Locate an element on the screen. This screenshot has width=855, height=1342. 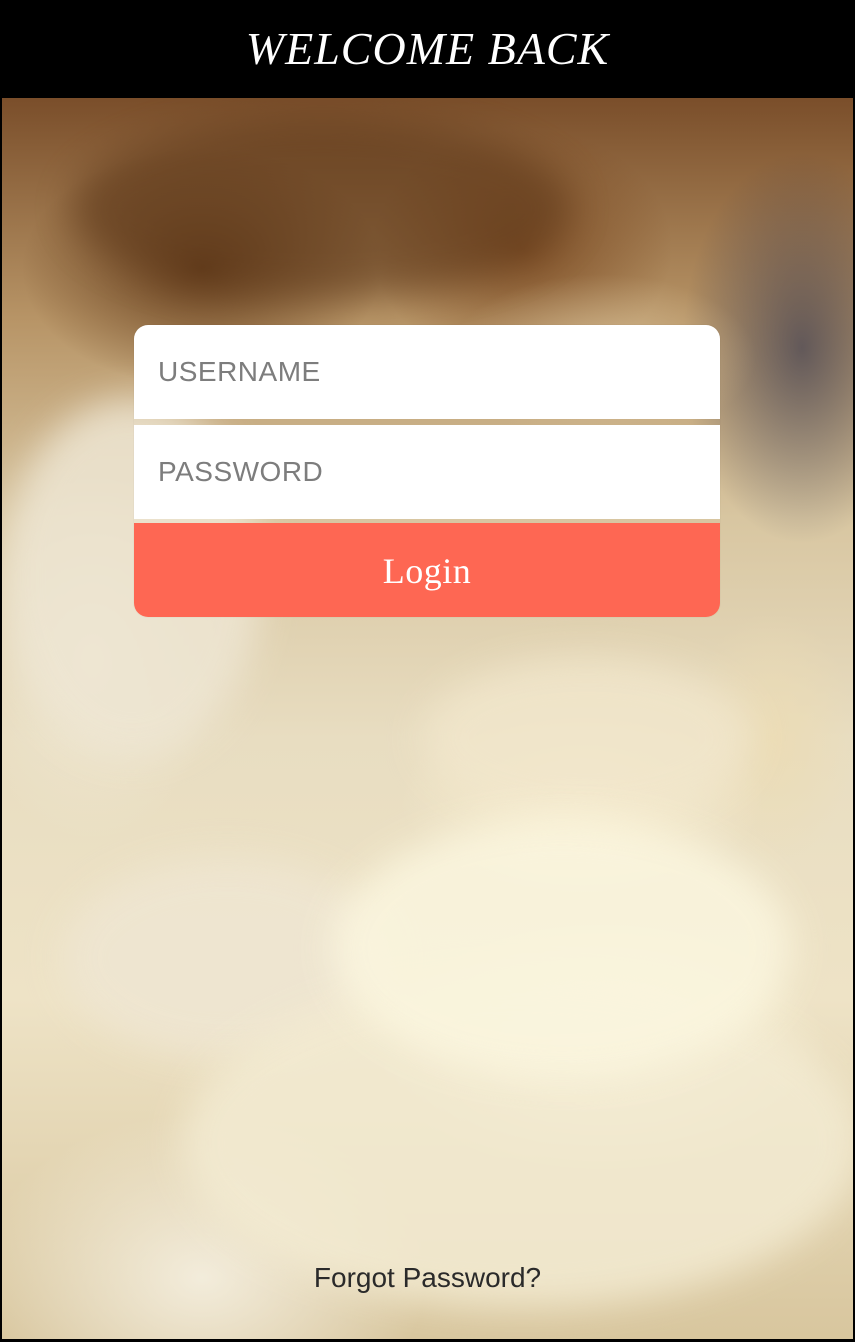
login-button-label: Login is located at coordinates (427, 571).